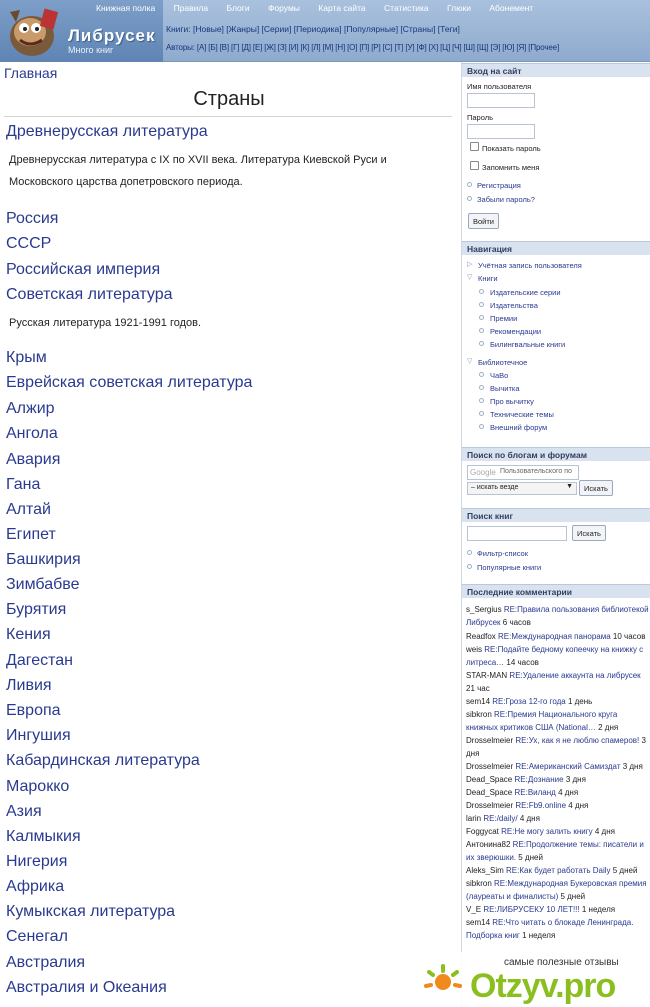  Describe the element at coordinates (37, 787) in the screenshot. I see `country-link: Марокко` at that location.